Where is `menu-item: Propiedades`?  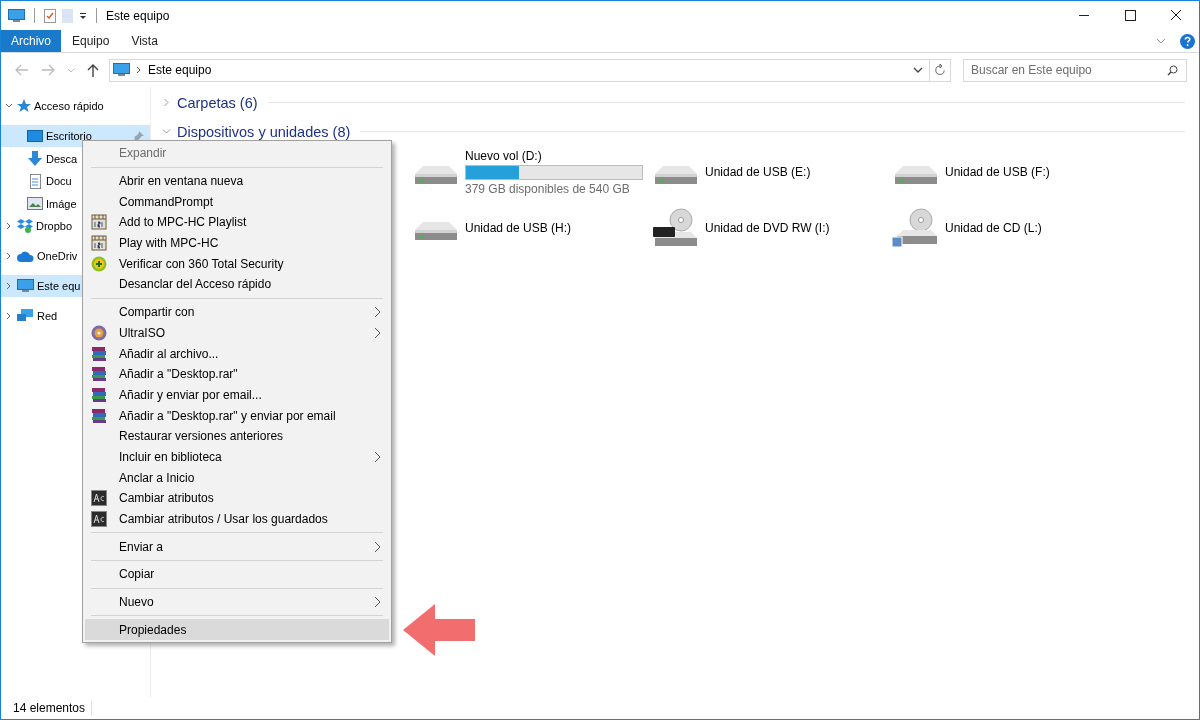 menu-item: Propiedades is located at coordinates (237, 630).